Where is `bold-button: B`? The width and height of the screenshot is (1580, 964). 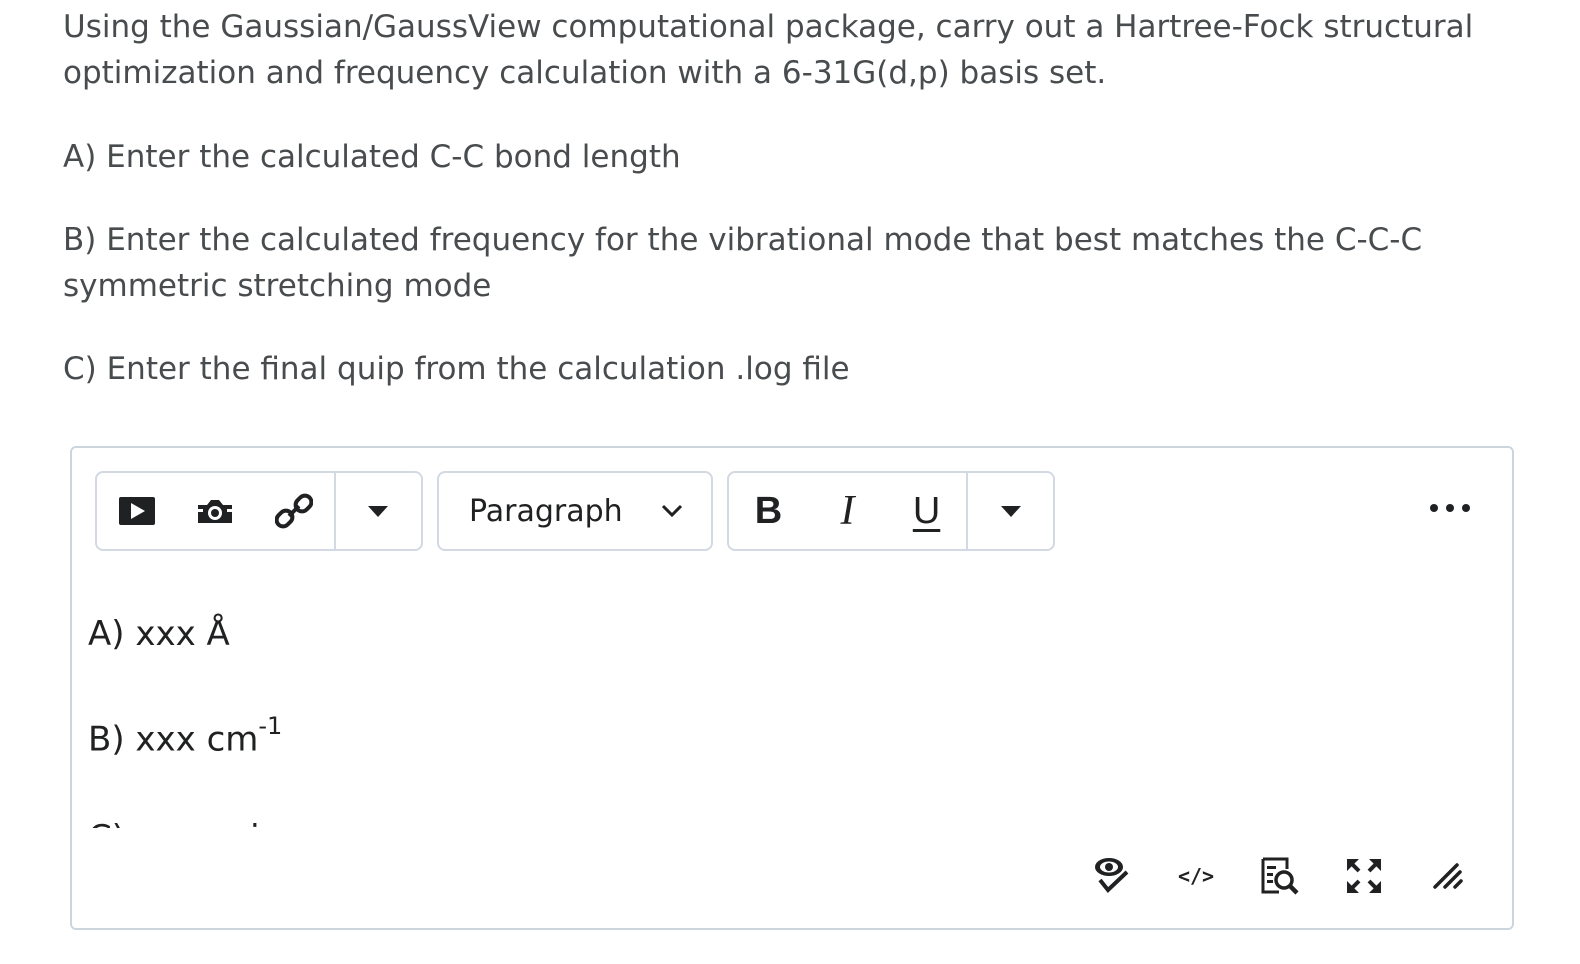
bold-button: B is located at coordinates (768, 511).